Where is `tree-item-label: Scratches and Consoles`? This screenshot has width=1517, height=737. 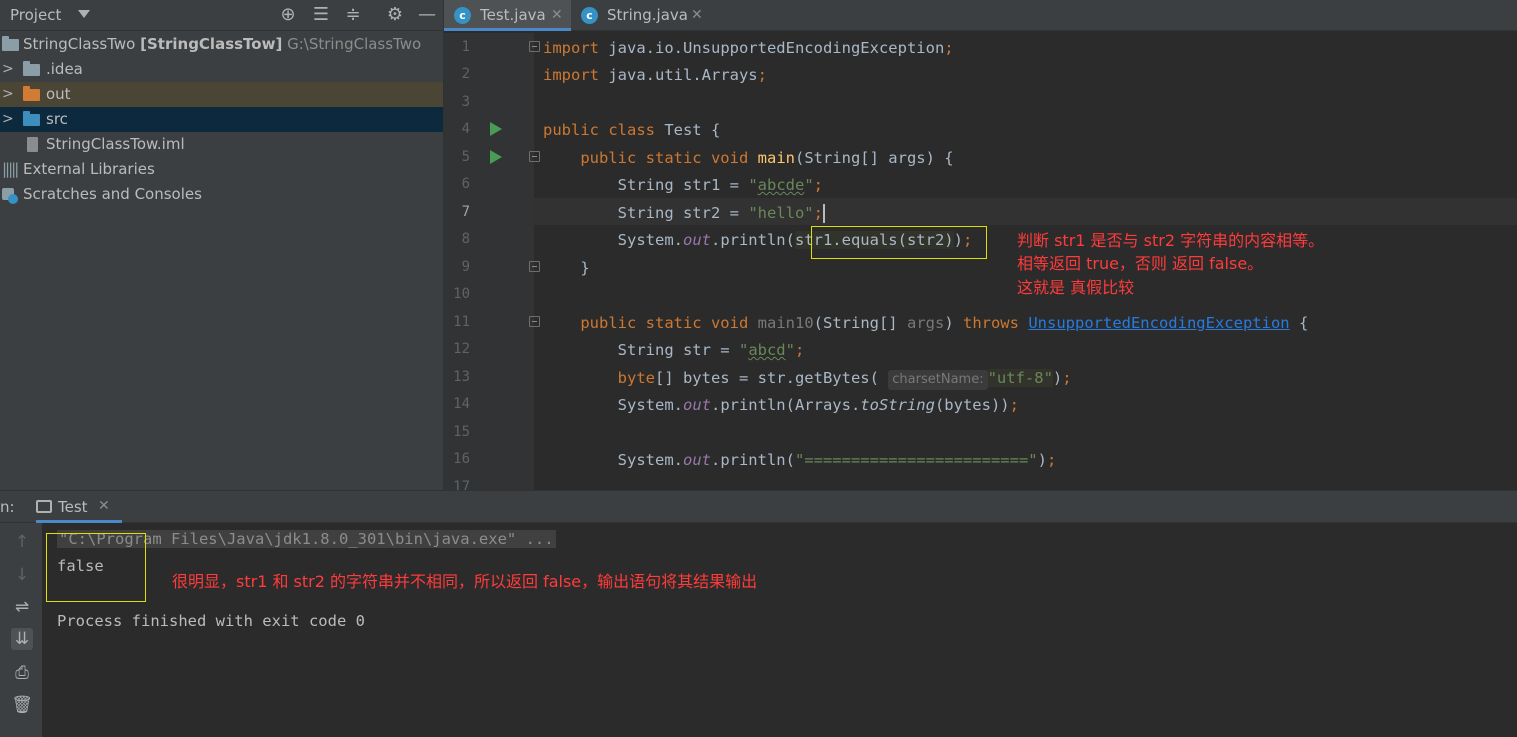
tree-item-label: Scratches and Consoles is located at coordinates (112, 194).